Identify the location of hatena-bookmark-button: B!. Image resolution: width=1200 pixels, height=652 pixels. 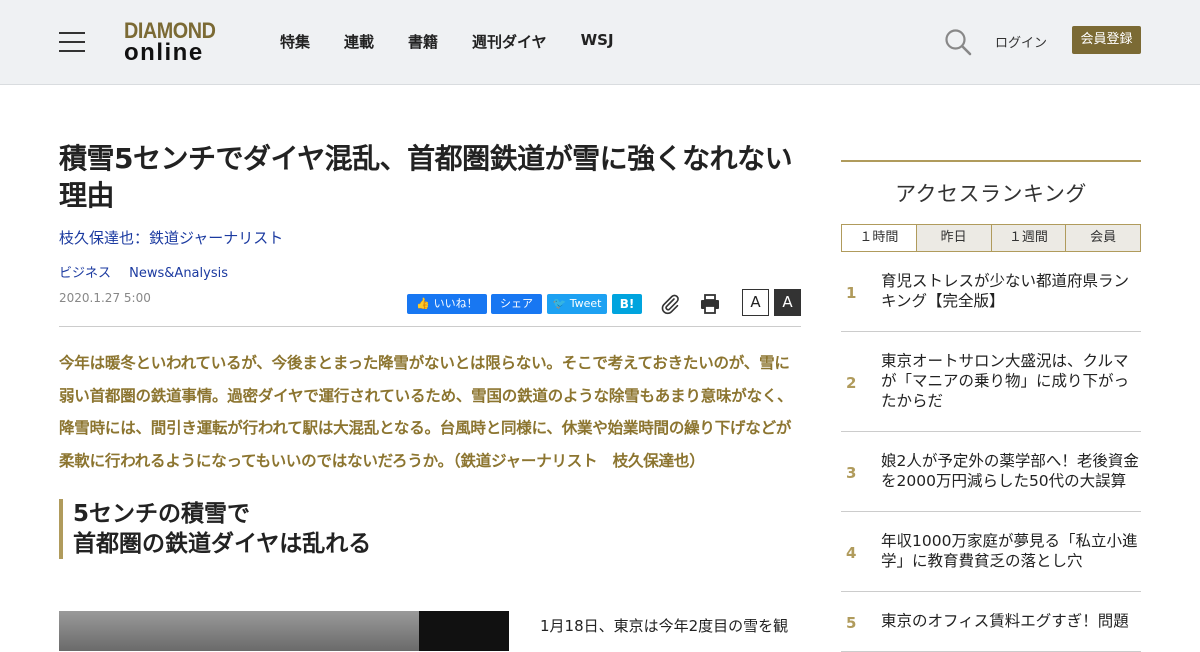
(627, 304).